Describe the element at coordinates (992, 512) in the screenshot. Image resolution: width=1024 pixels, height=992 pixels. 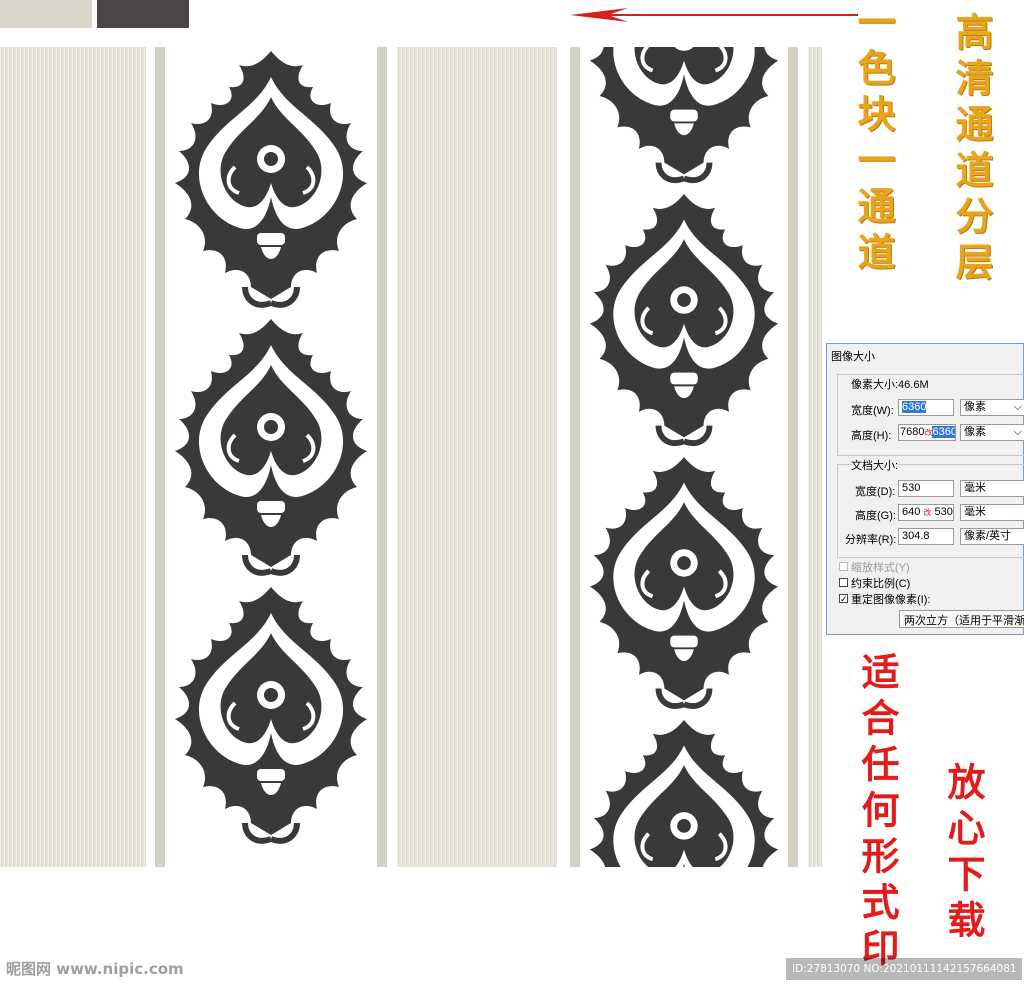
I see `doc-height-unit-select: 毫米` at that location.